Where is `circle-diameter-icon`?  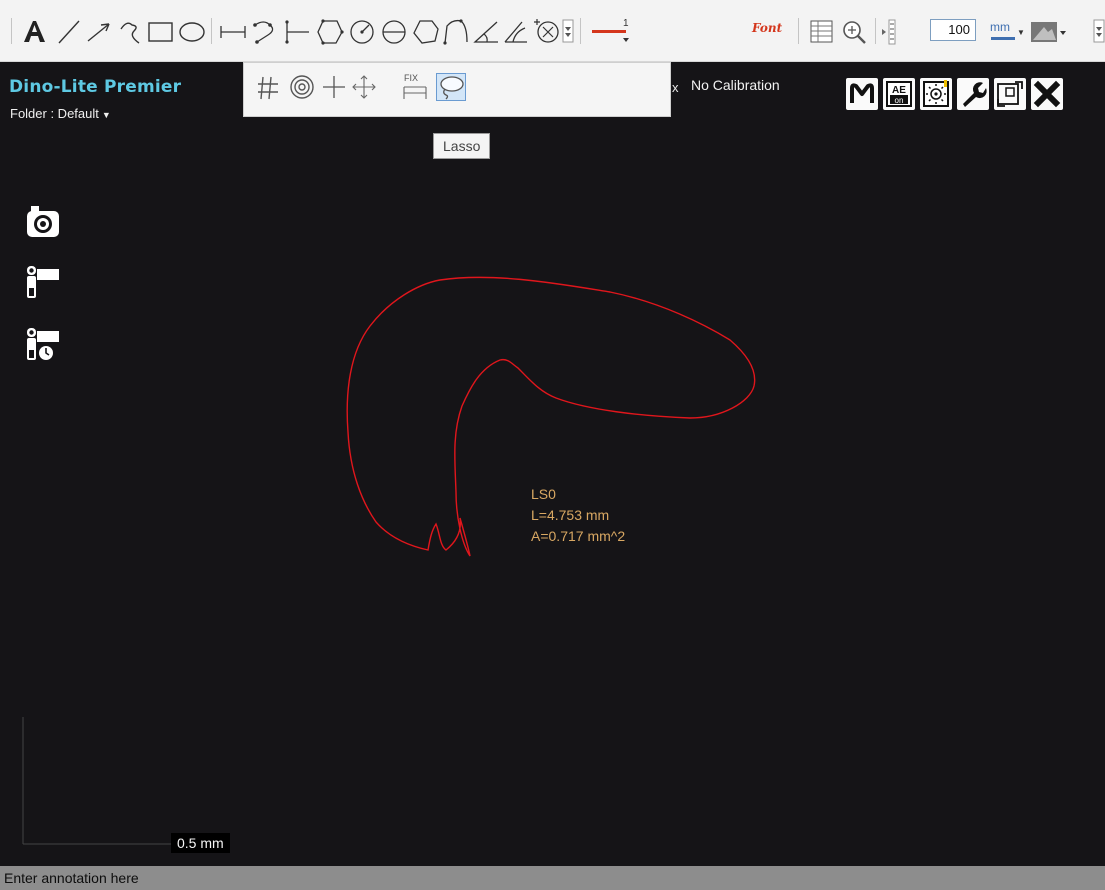
circle-diameter-icon is located at coordinates (394, 31).